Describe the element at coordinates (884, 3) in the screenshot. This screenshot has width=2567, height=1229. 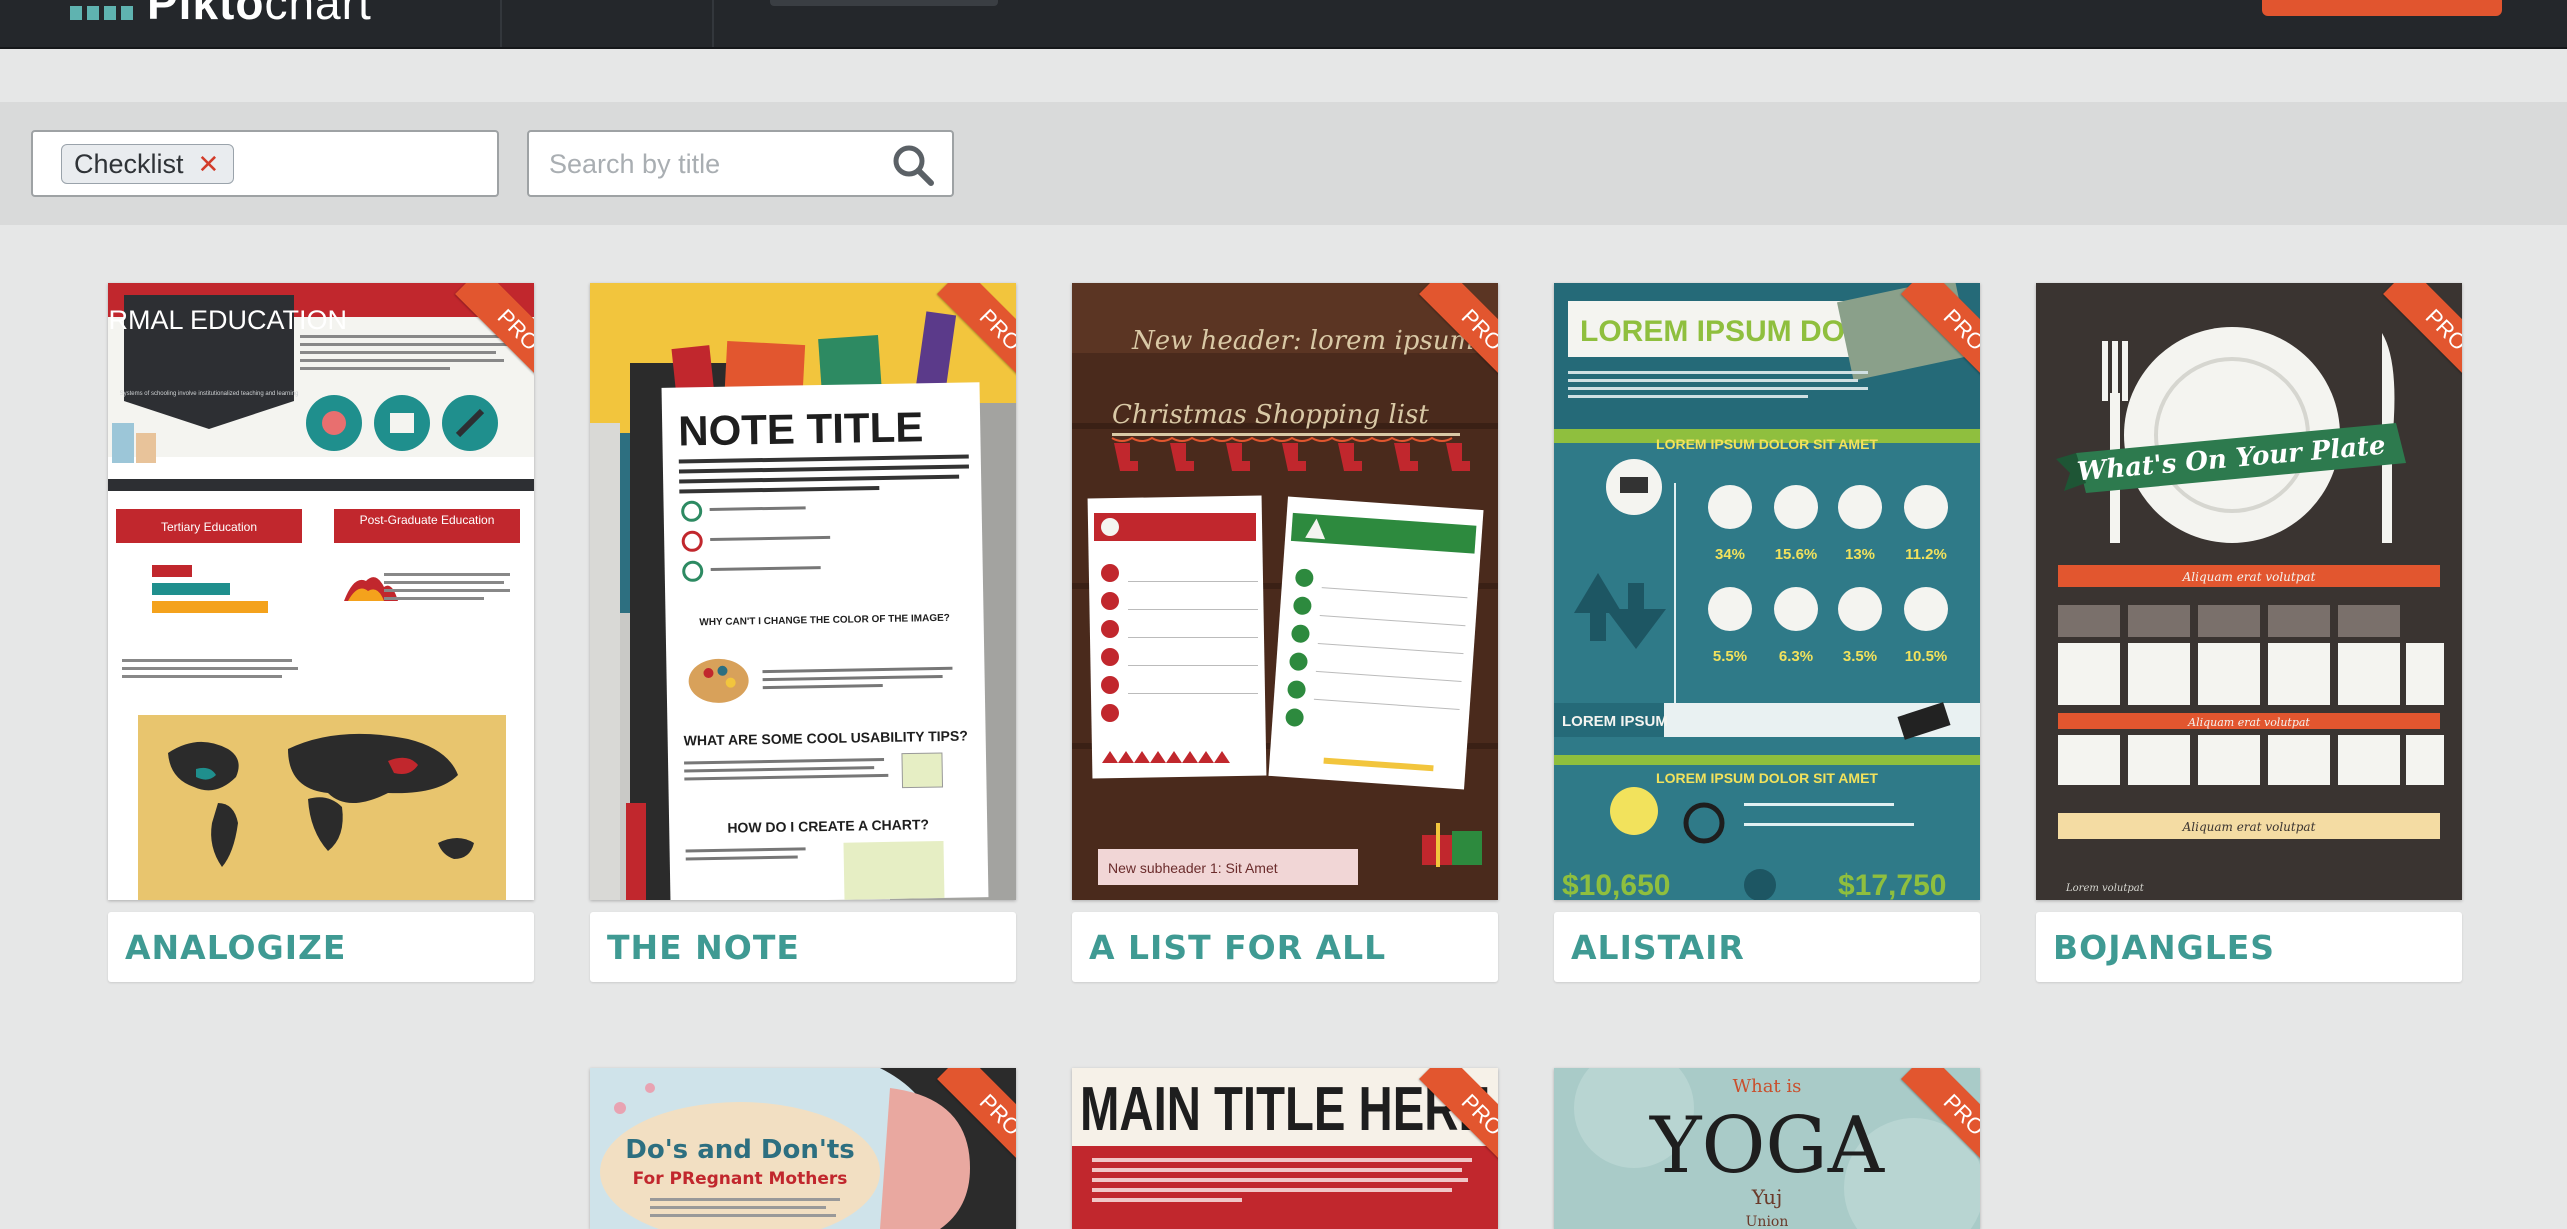
I see `nav-search-field` at that location.